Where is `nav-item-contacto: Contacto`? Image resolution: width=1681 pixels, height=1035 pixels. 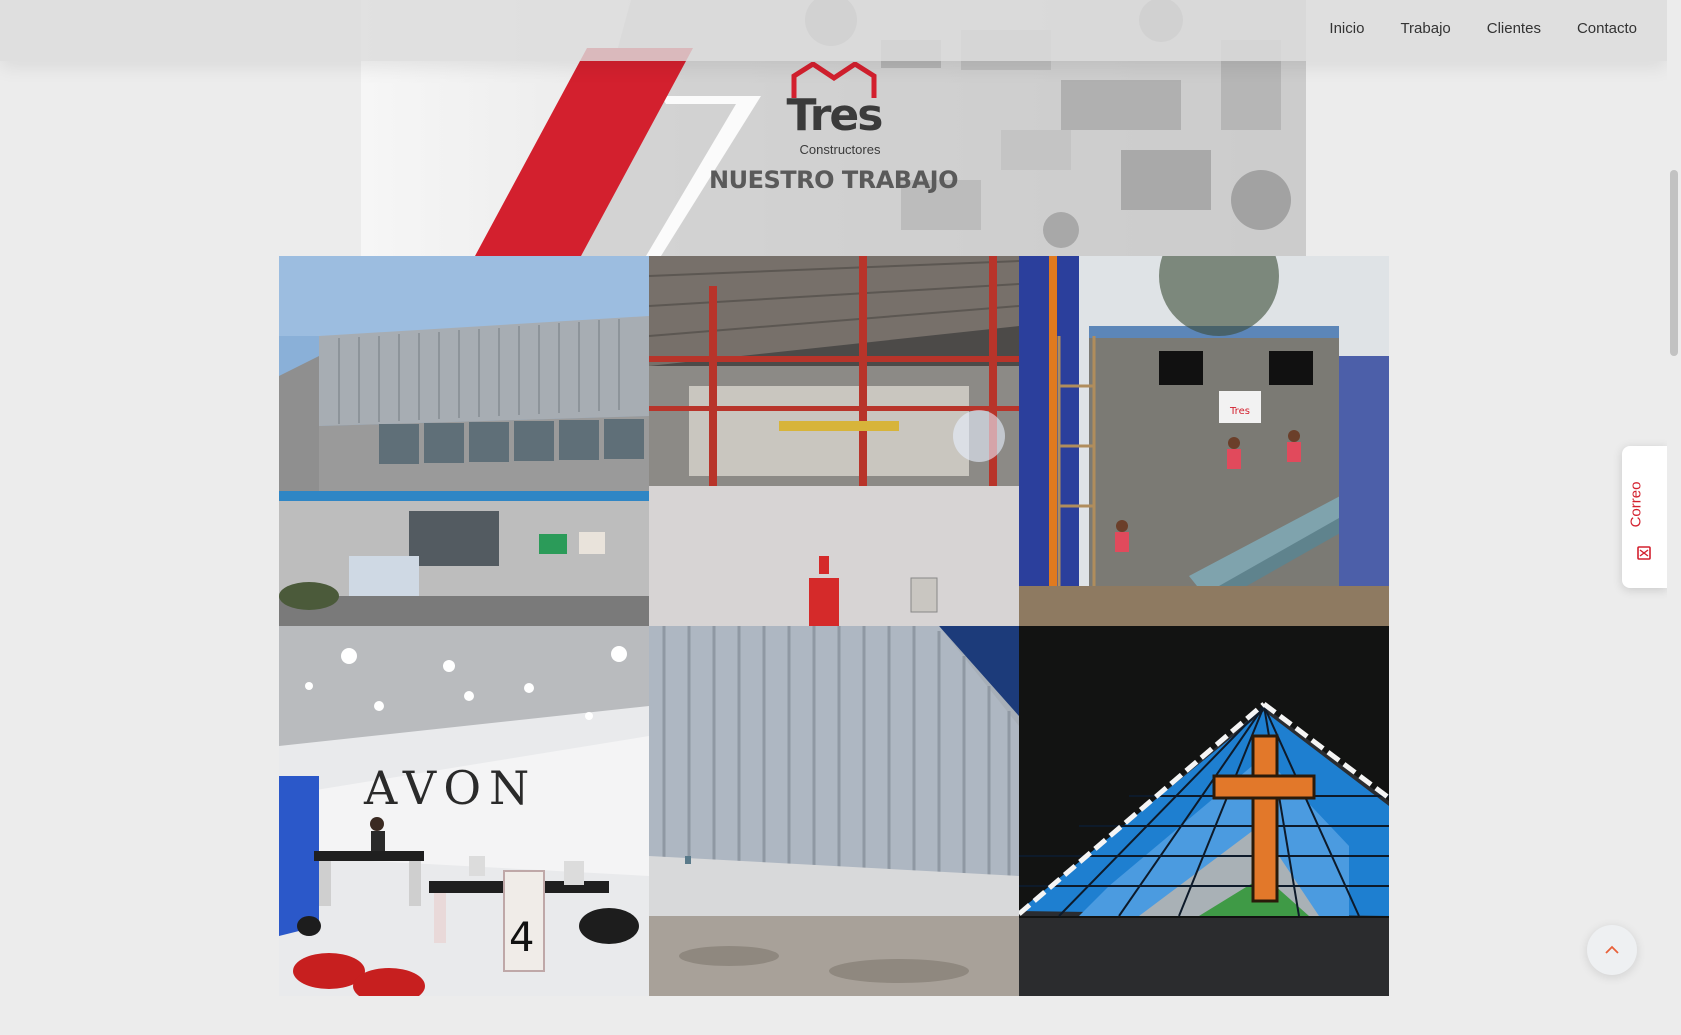 nav-item-contacto: Contacto is located at coordinates (1607, 28).